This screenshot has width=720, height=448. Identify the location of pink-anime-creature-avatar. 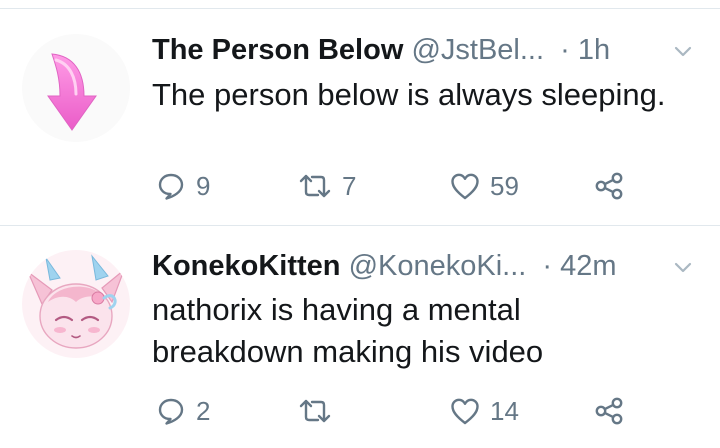
(76, 304).